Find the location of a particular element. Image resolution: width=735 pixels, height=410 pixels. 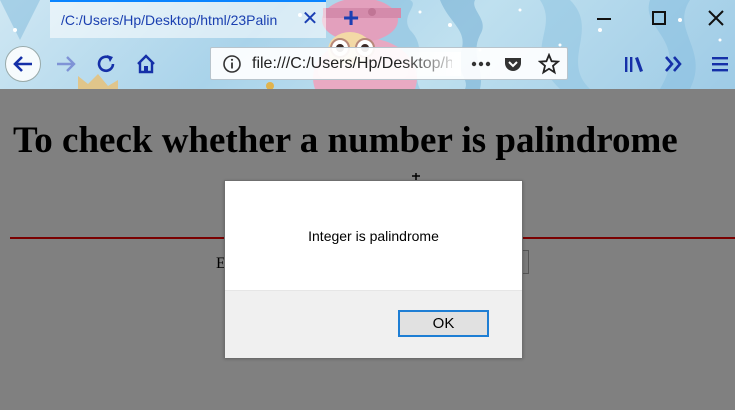

url-fade is located at coordinates (431, 64).